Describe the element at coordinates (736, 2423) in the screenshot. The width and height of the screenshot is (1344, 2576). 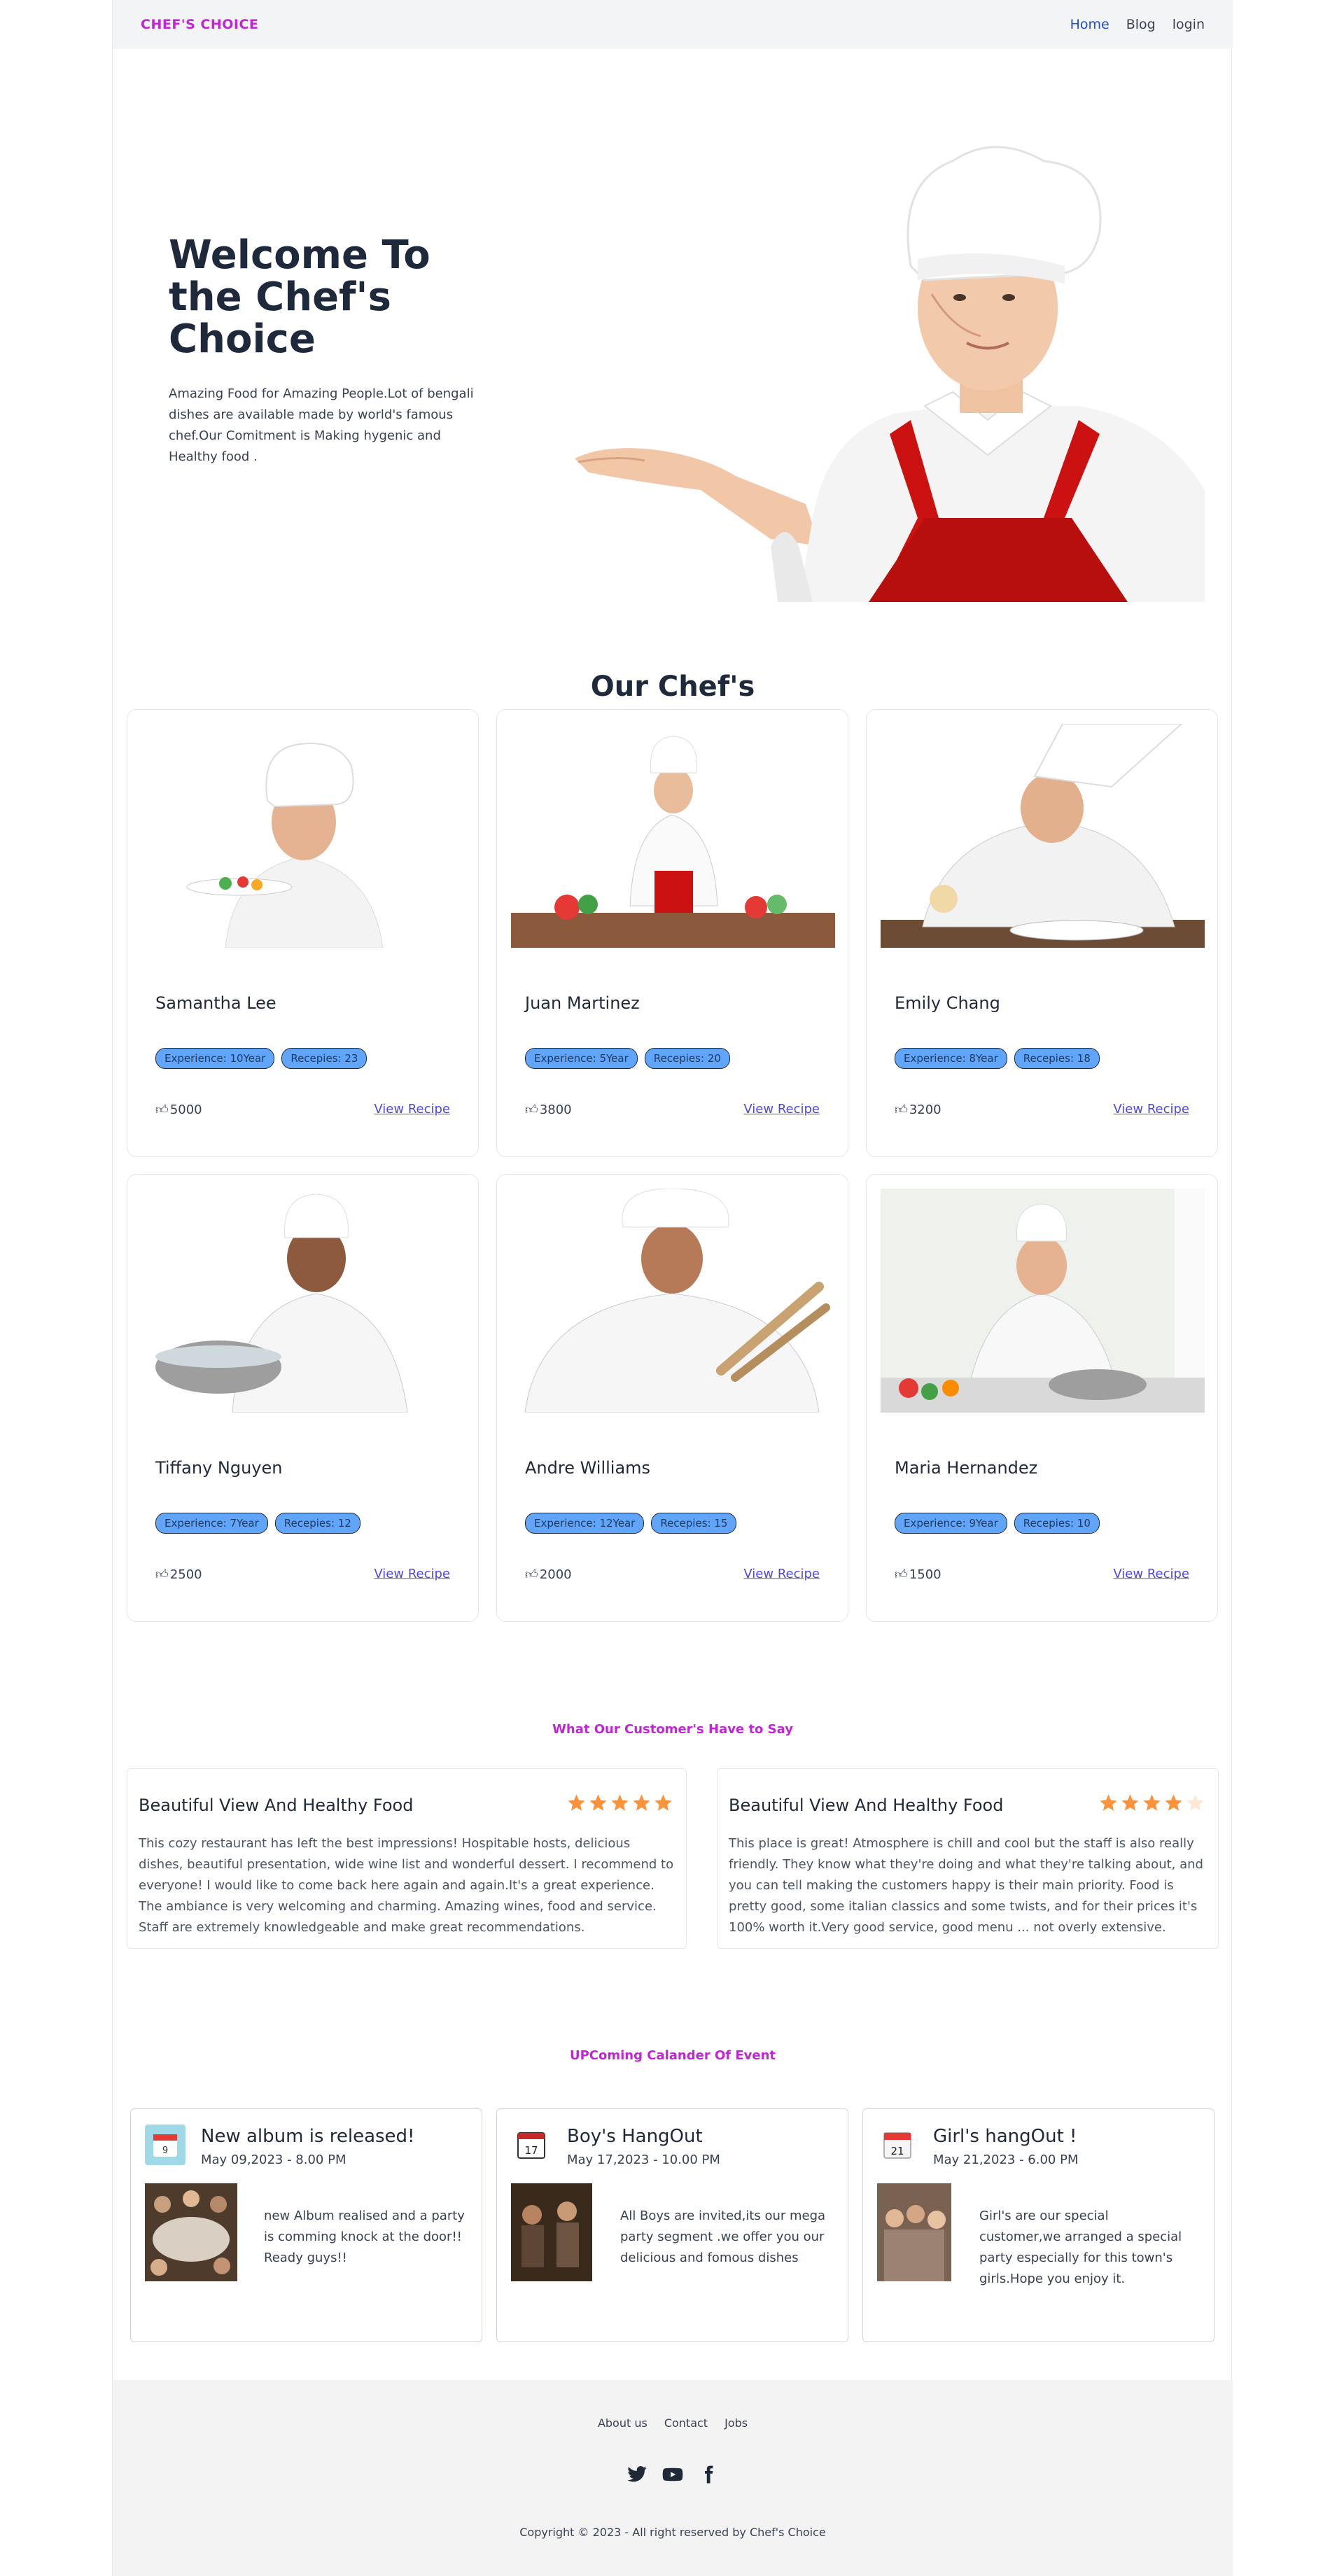
I see `footer-link-jobs: Jobs` at that location.